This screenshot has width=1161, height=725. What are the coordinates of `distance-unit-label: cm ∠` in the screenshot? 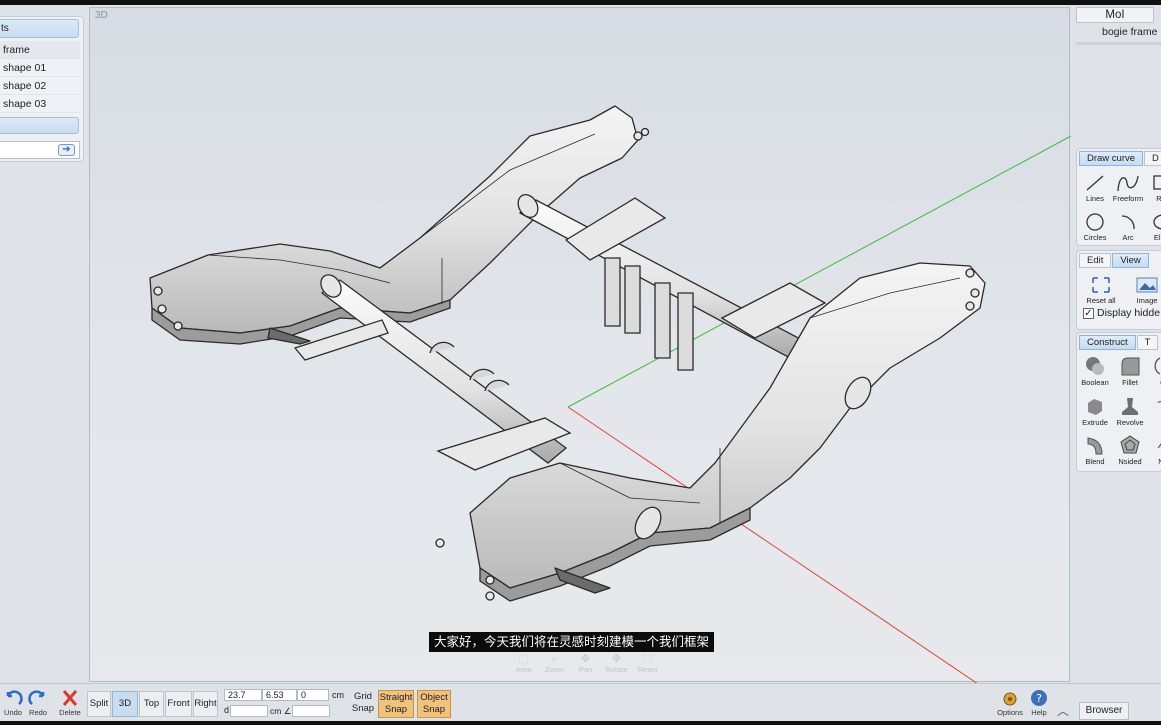 It's located at (281, 711).